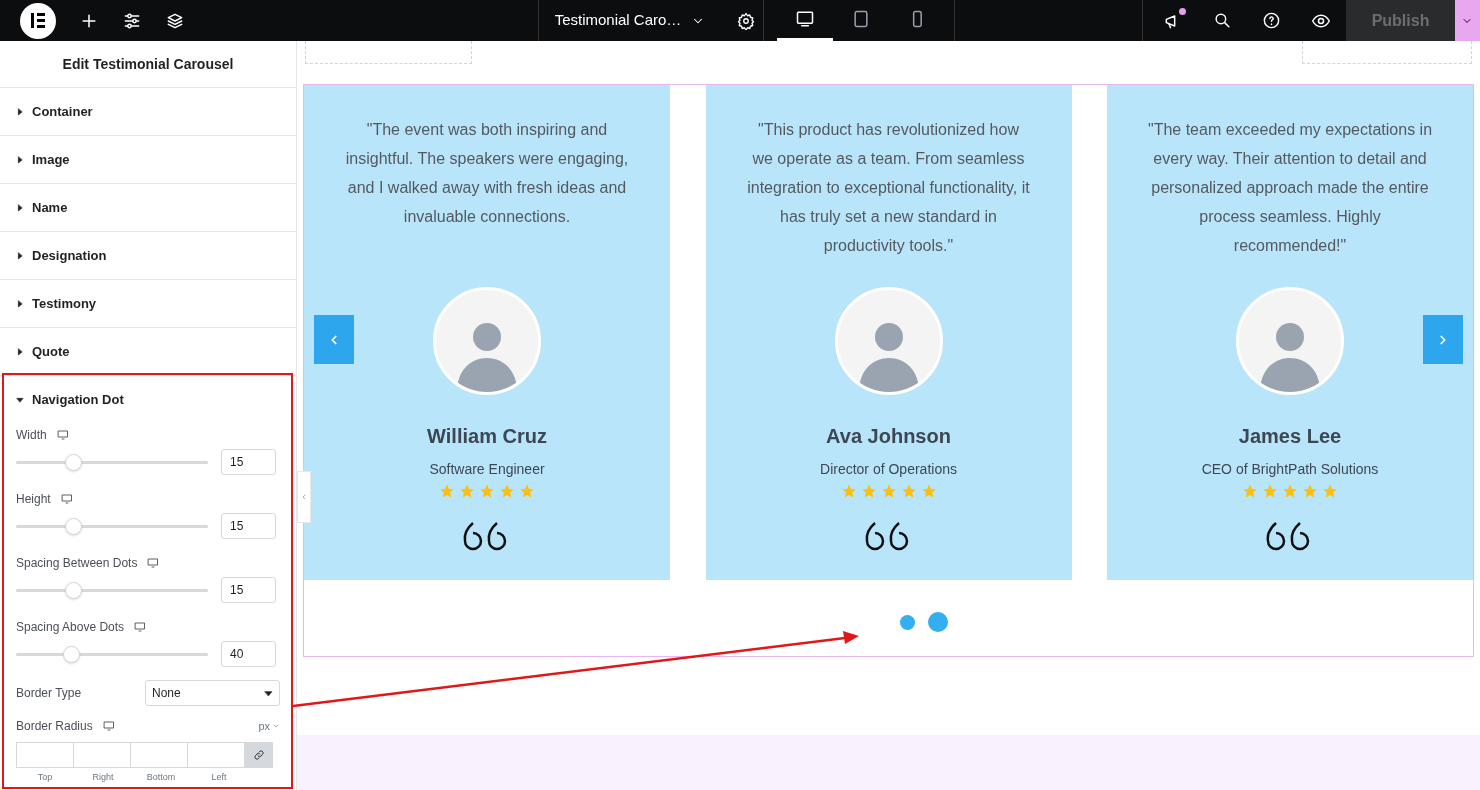  I want to click on person-name: James Lee, so click(1290, 436).